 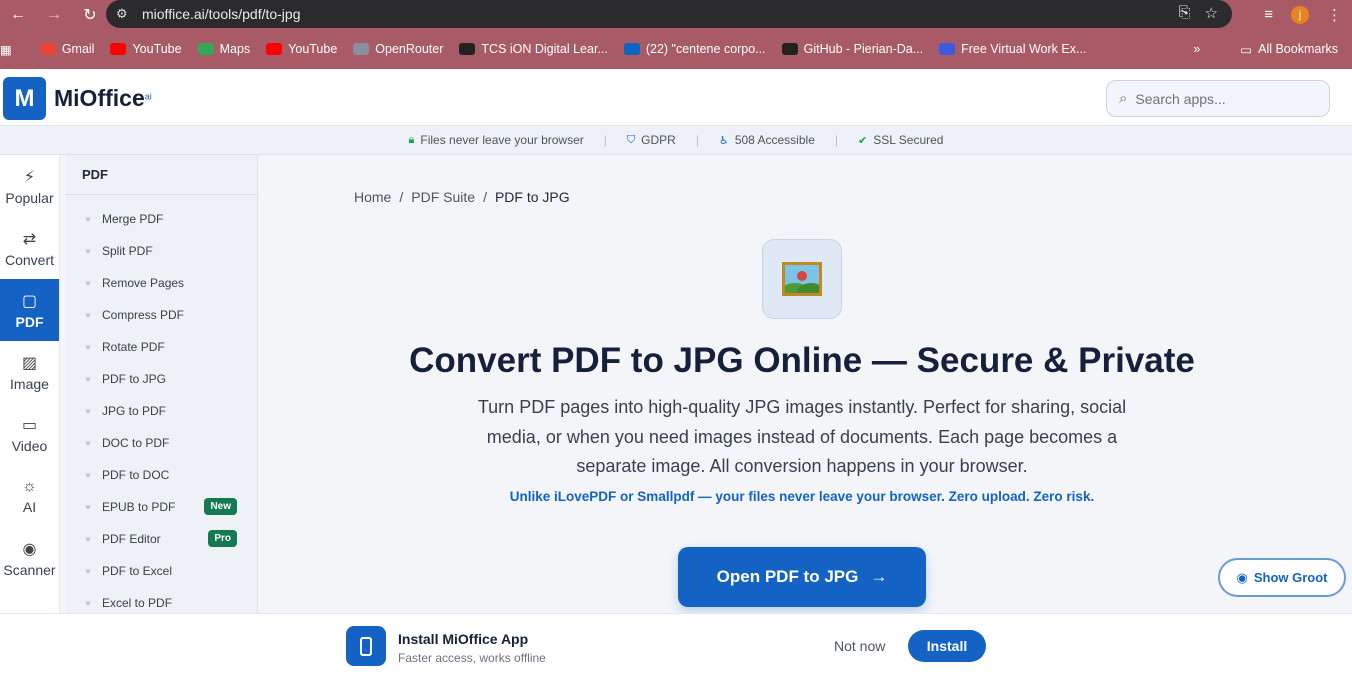 I want to click on install-title: Install MiOffice App, so click(x=463, y=639).